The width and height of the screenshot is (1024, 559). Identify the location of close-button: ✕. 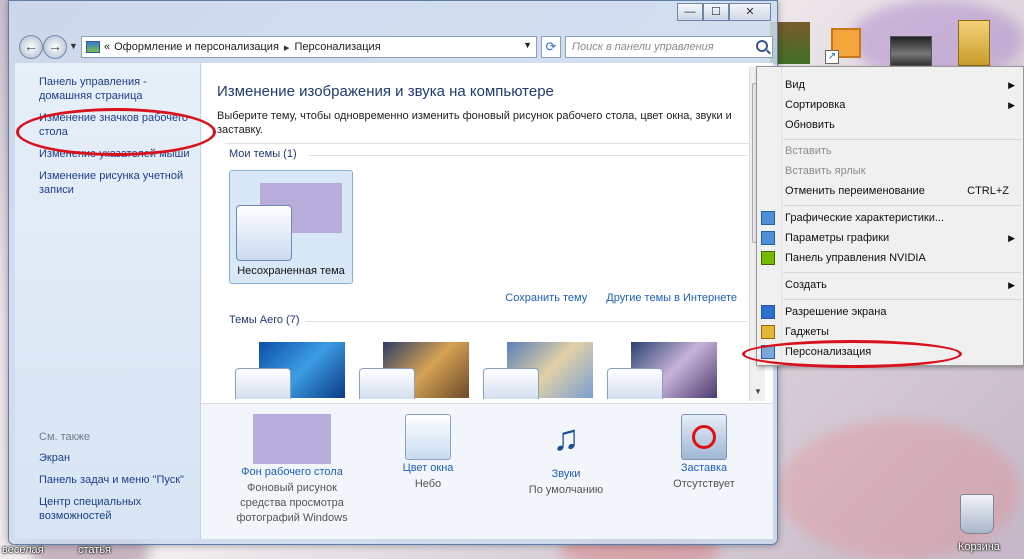
(750, 12).